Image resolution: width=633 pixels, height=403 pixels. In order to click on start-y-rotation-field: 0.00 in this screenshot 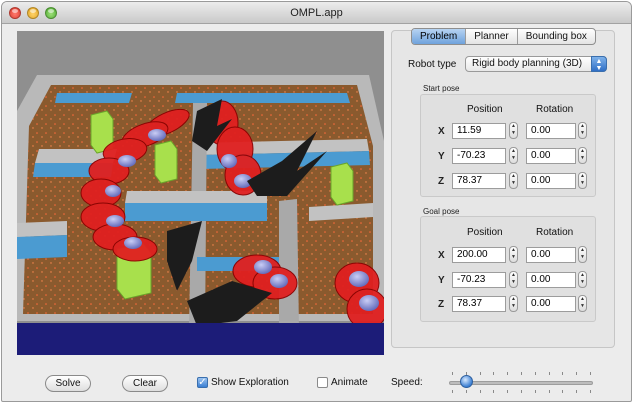, I will do `click(551, 156)`.